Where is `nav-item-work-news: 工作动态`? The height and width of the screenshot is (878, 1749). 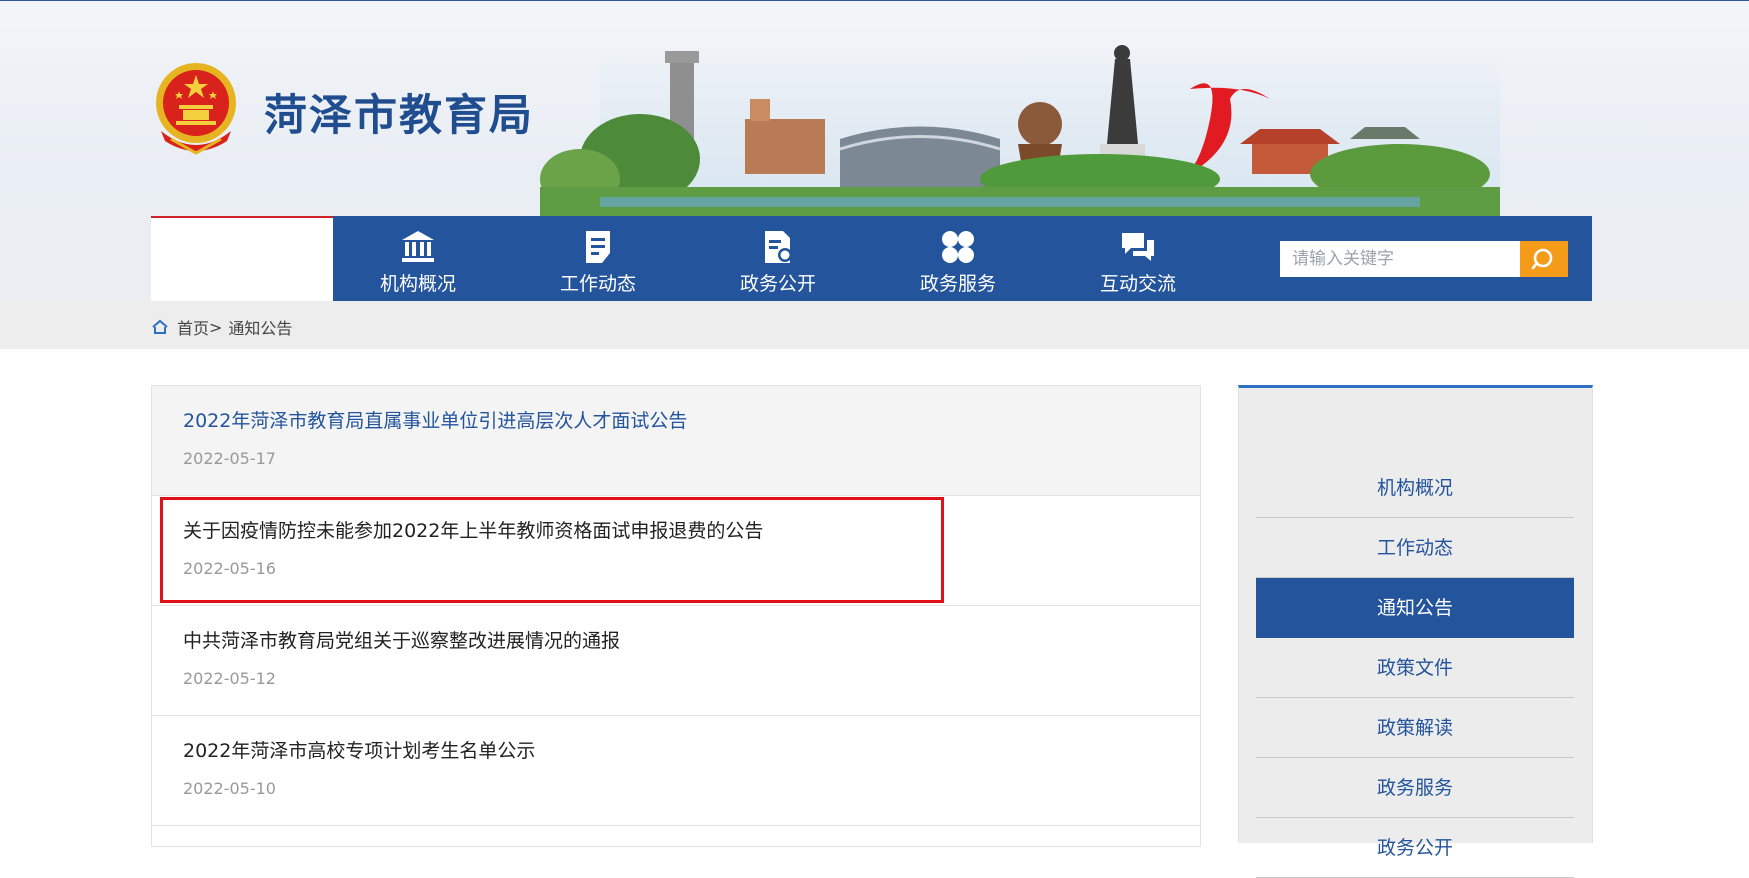 nav-item-work-news: 工作动态 is located at coordinates (598, 258).